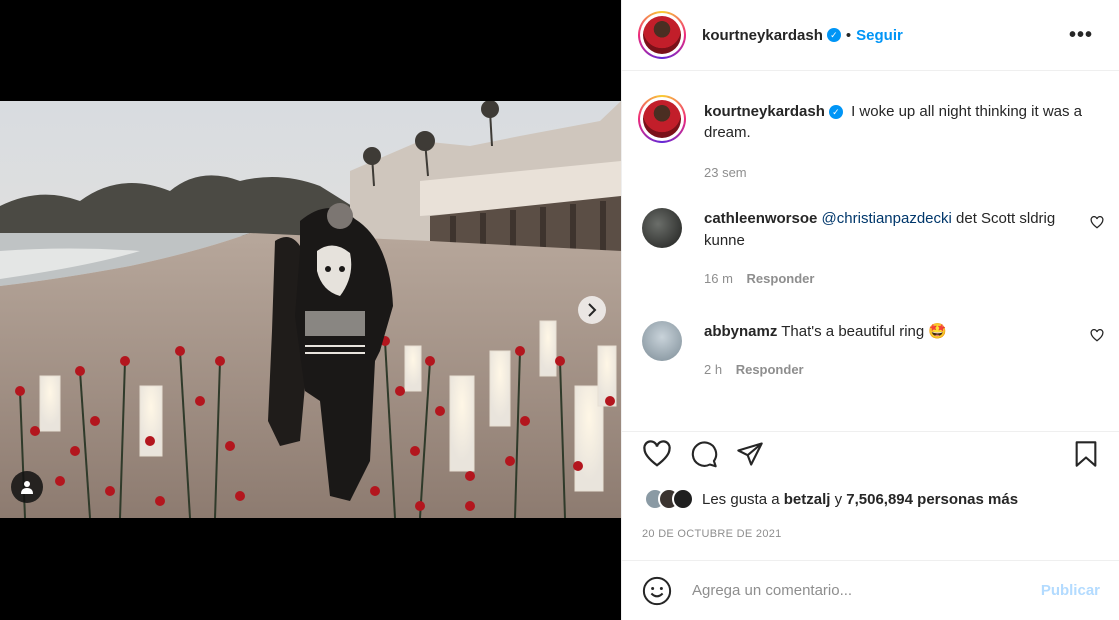 The width and height of the screenshot is (1119, 620). Describe the element at coordinates (704, 454) in the screenshot. I see `comment-bubble-icon` at that location.